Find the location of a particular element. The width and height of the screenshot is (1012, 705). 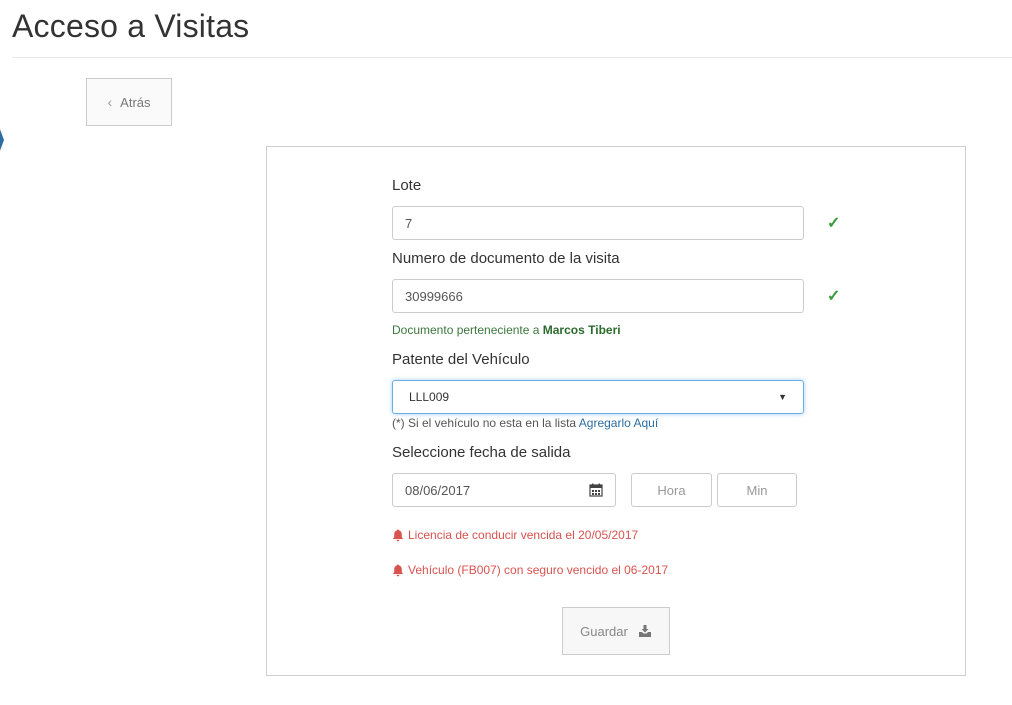

page-title: Acceso a Visitas is located at coordinates (131, 26).